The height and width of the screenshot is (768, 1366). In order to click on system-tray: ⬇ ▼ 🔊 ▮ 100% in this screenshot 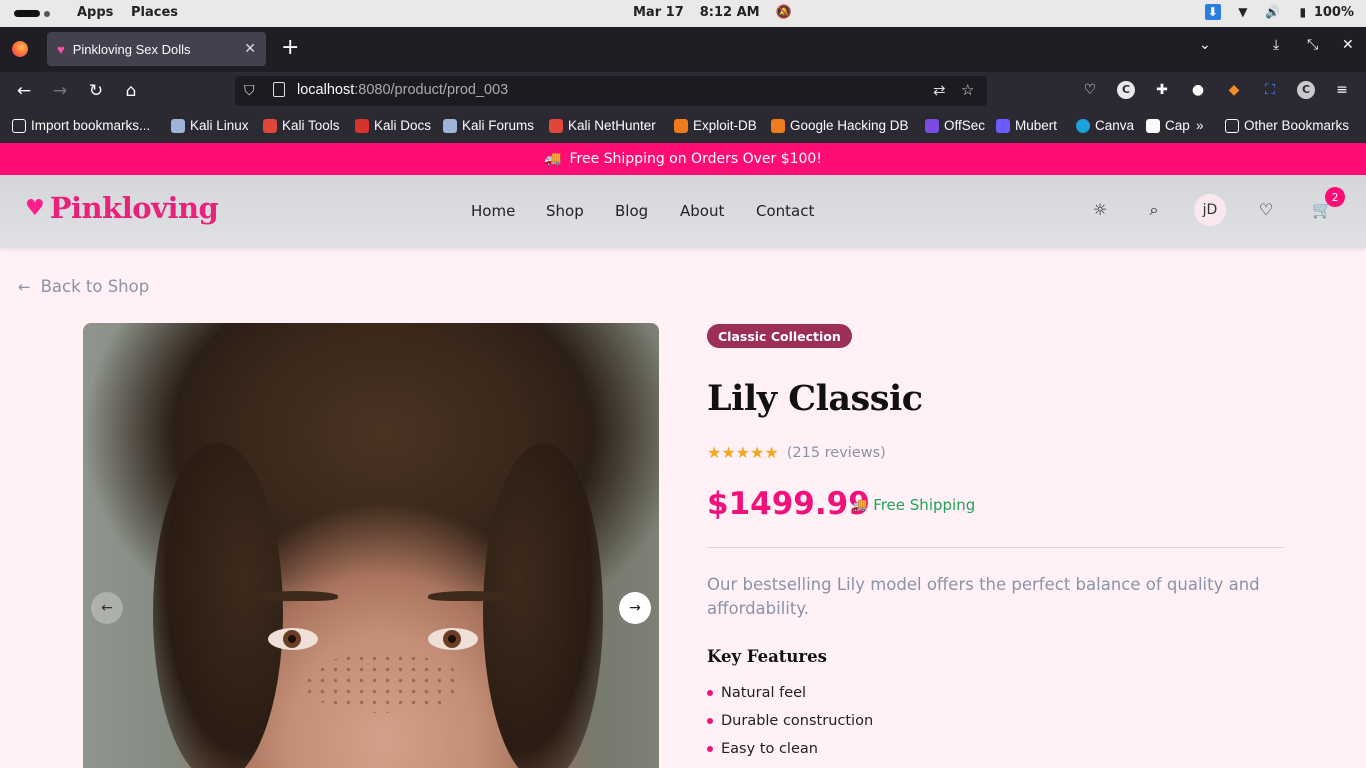, I will do `click(1279, 12)`.